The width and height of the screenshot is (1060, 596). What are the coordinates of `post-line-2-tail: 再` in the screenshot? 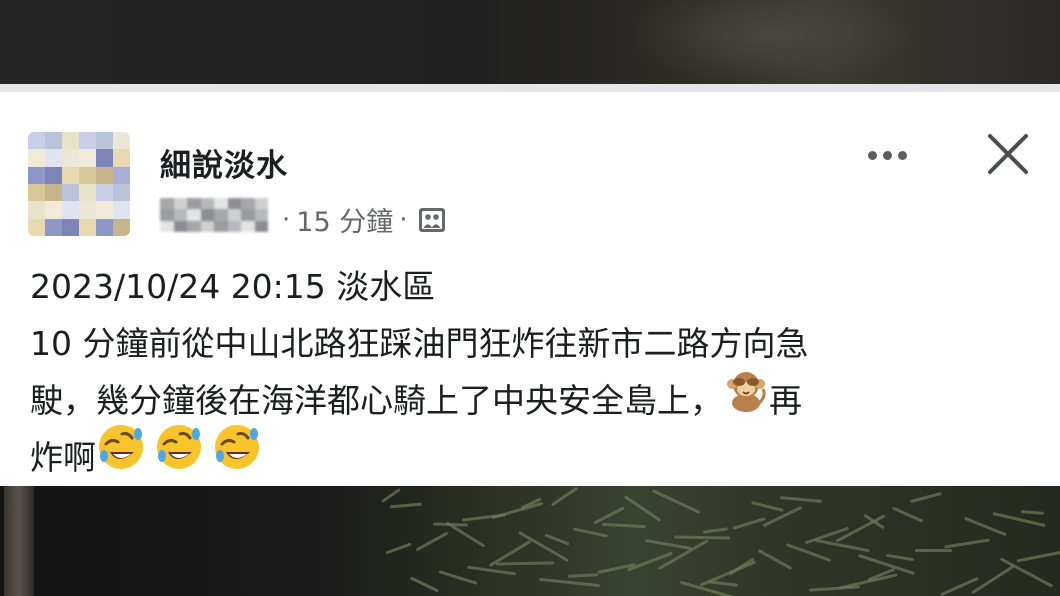 It's located at (785, 400).